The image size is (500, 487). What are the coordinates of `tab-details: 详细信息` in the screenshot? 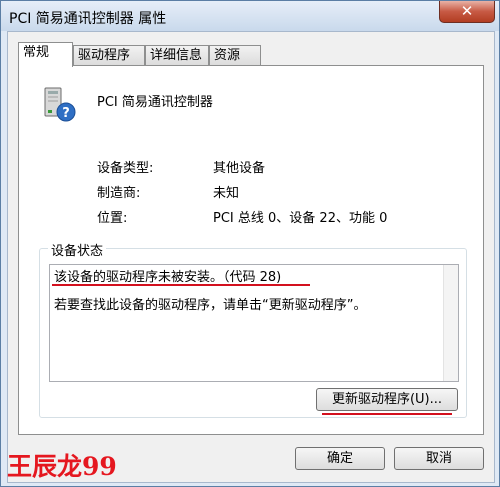 It's located at (177, 55).